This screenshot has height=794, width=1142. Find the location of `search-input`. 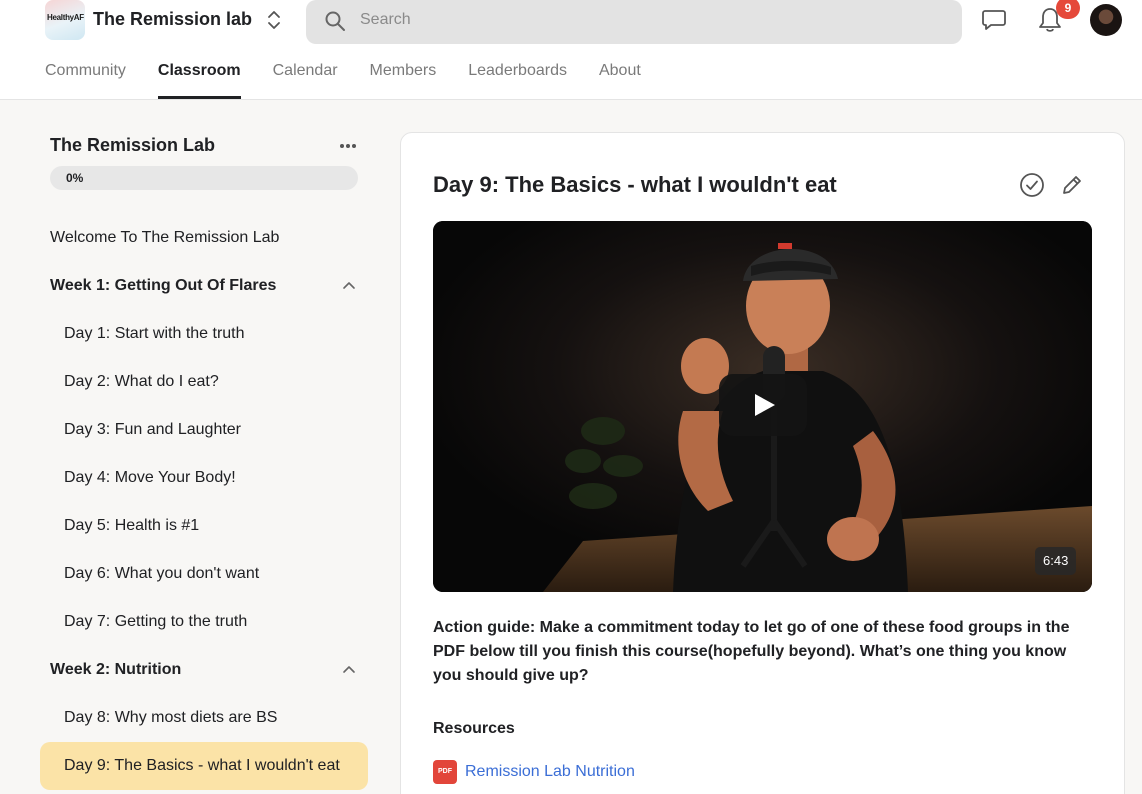

search-input is located at coordinates (650, 20).